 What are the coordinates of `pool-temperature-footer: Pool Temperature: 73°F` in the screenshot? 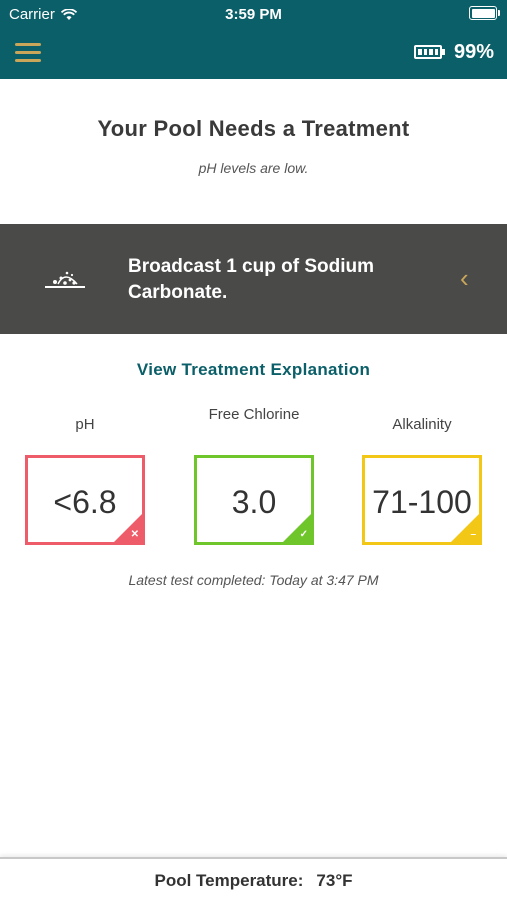 It's located at (253, 879).